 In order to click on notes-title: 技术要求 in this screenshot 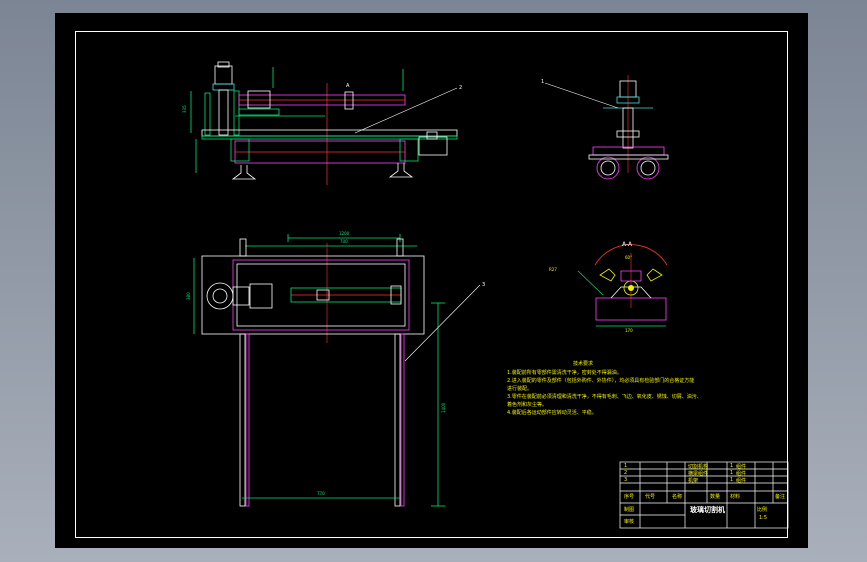, I will do `click(582, 364)`.